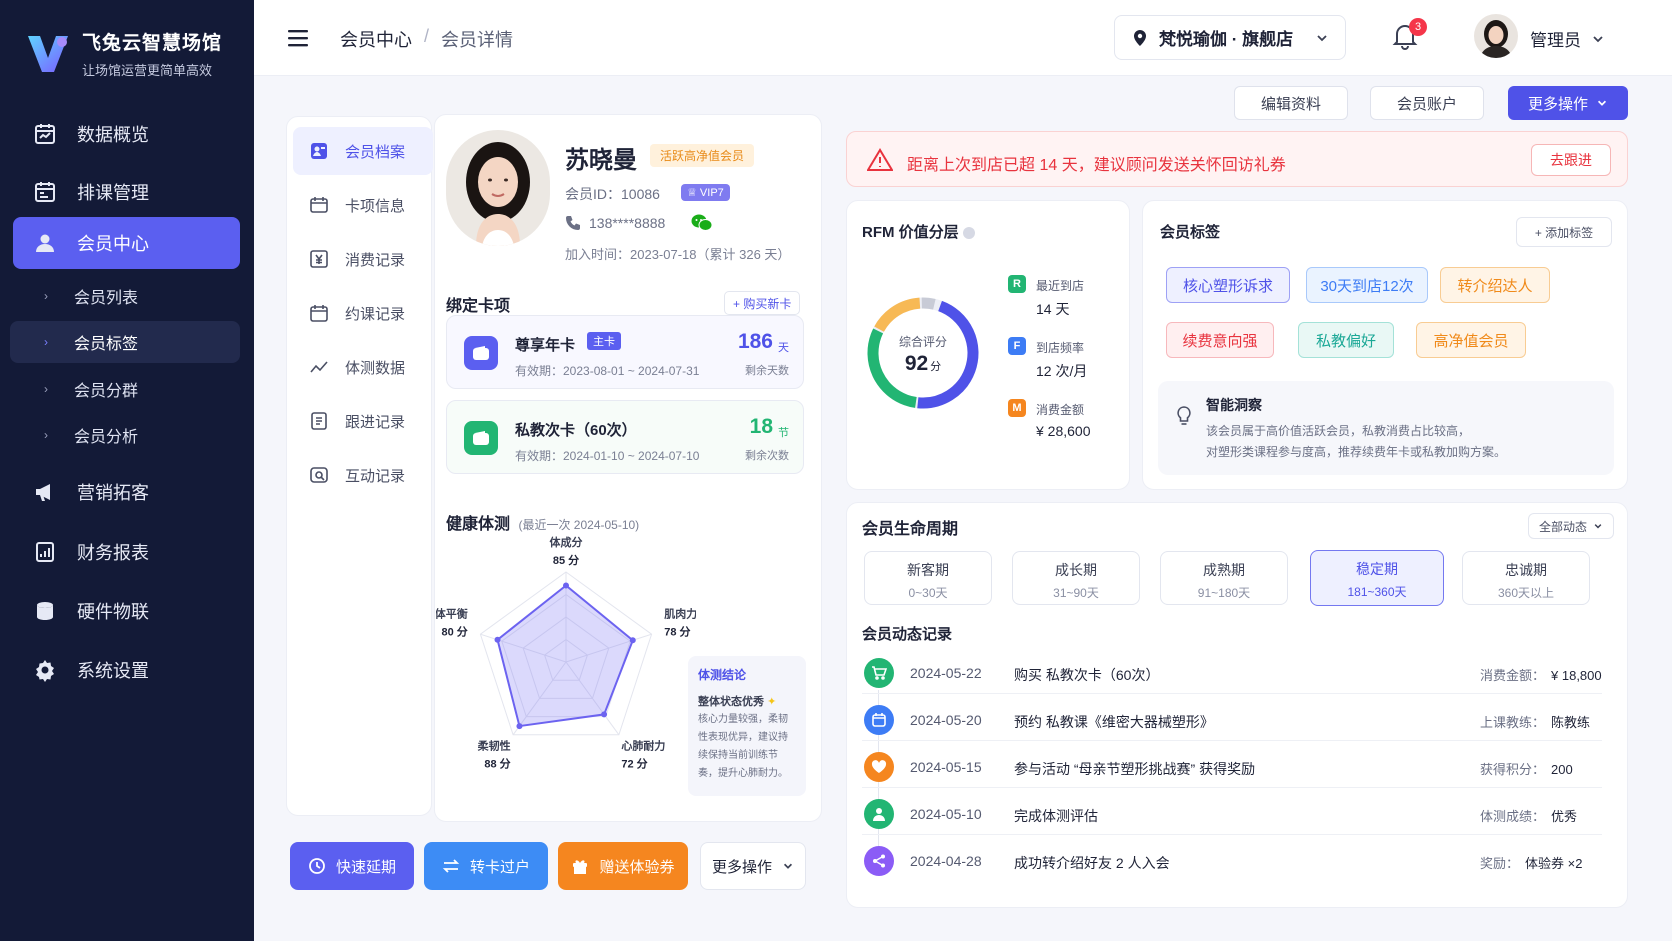 This screenshot has width=1672, height=941. I want to click on tab-card-info: 卡项信息, so click(363, 205).